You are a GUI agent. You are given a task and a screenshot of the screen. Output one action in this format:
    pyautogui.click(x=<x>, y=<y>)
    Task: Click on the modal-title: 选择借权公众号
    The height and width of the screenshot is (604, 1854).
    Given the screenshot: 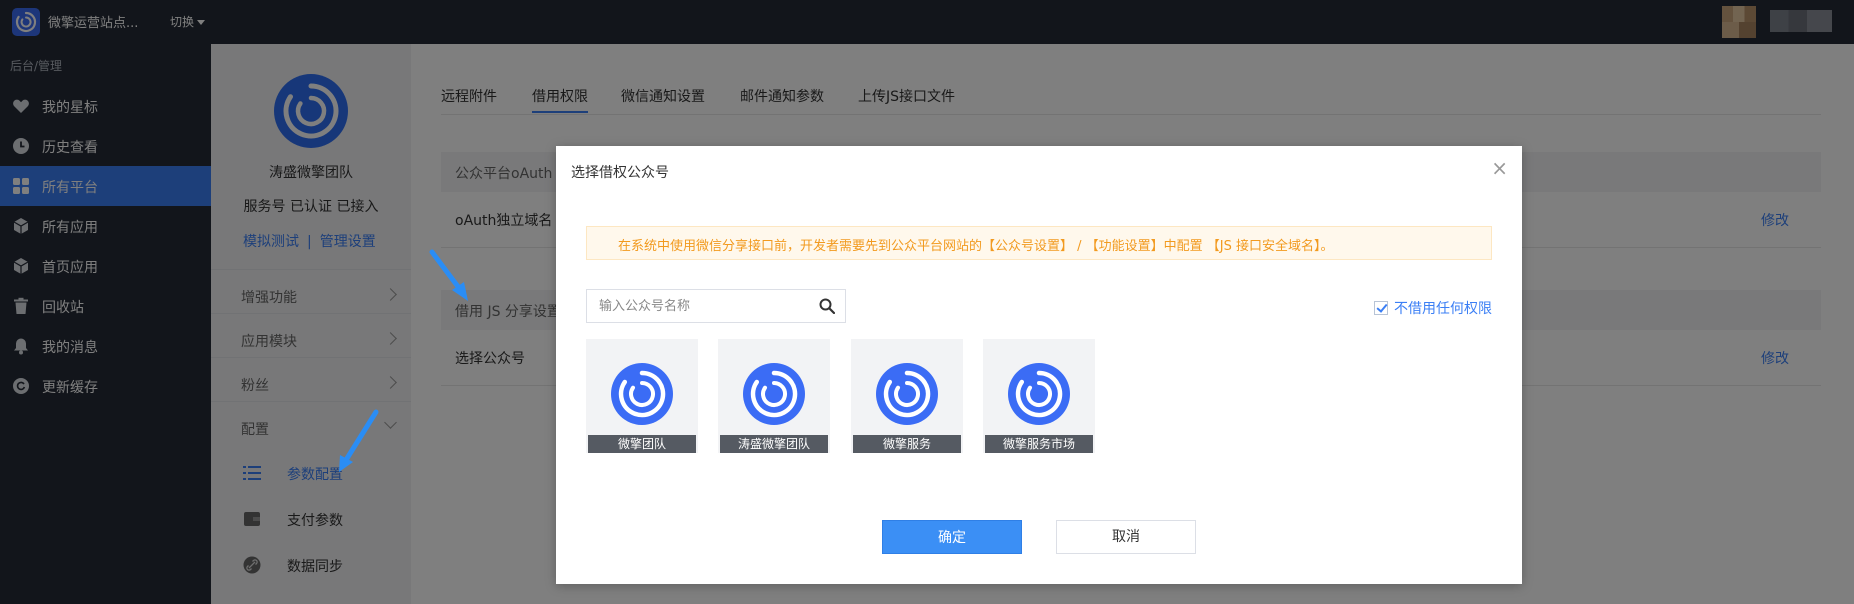 What is the action you would take?
    pyautogui.click(x=620, y=173)
    